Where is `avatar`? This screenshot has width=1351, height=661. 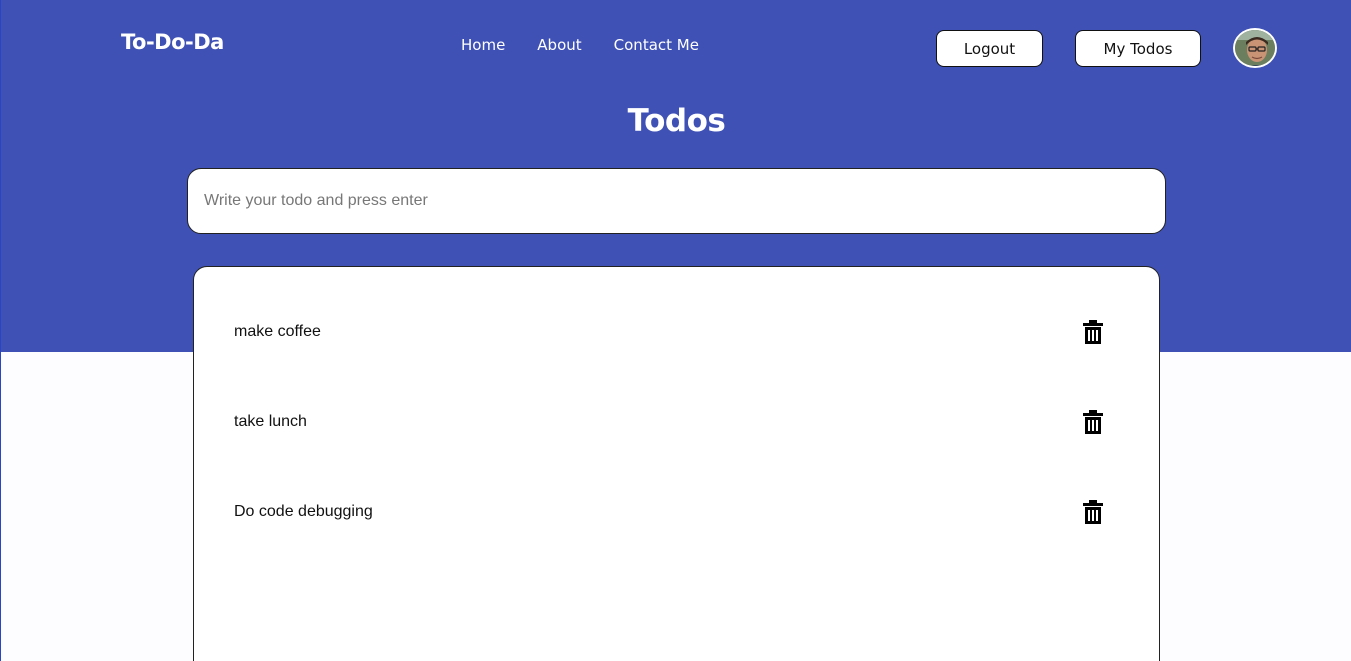
avatar is located at coordinates (1255, 48).